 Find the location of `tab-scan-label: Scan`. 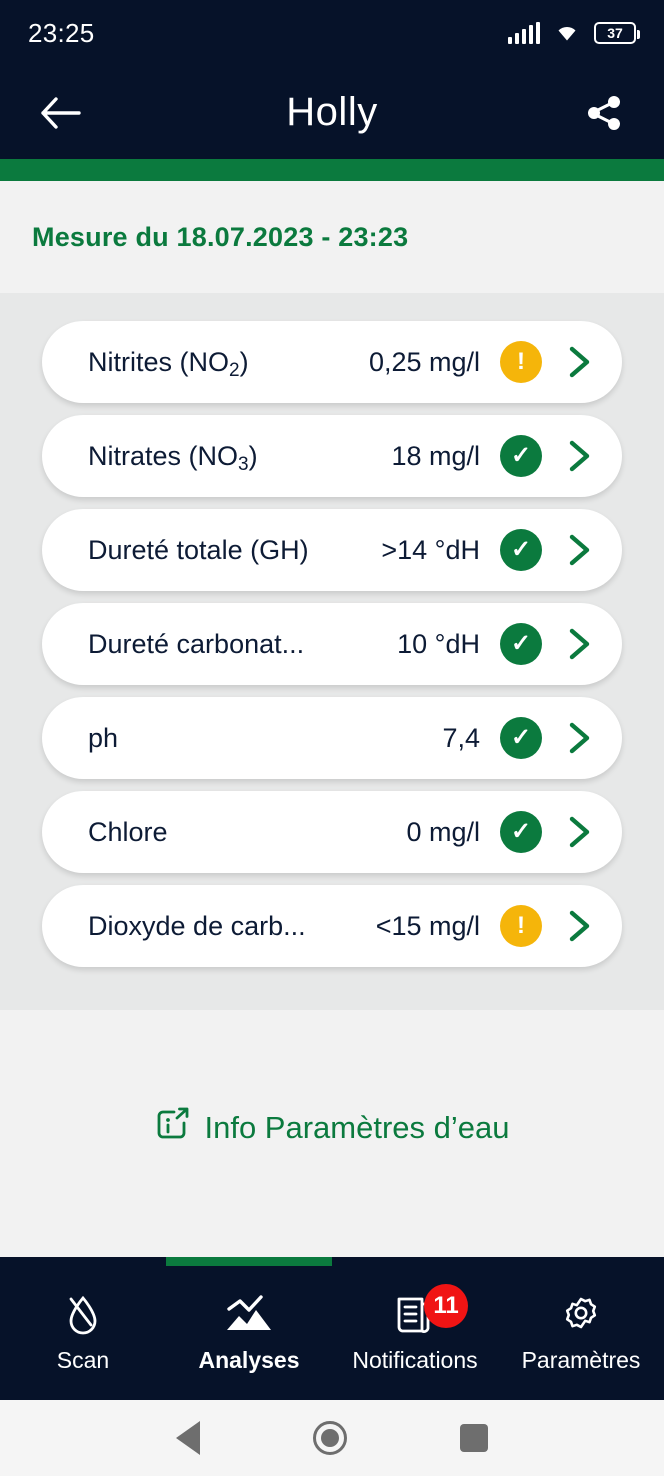

tab-scan-label: Scan is located at coordinates (83, 1360).